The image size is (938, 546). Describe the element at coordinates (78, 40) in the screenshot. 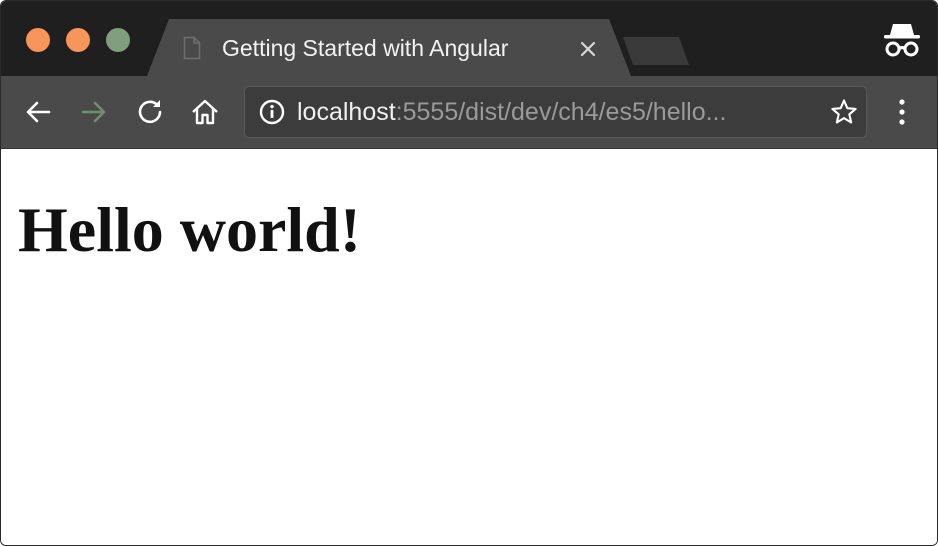

I see `window-minimize-button` at that location.